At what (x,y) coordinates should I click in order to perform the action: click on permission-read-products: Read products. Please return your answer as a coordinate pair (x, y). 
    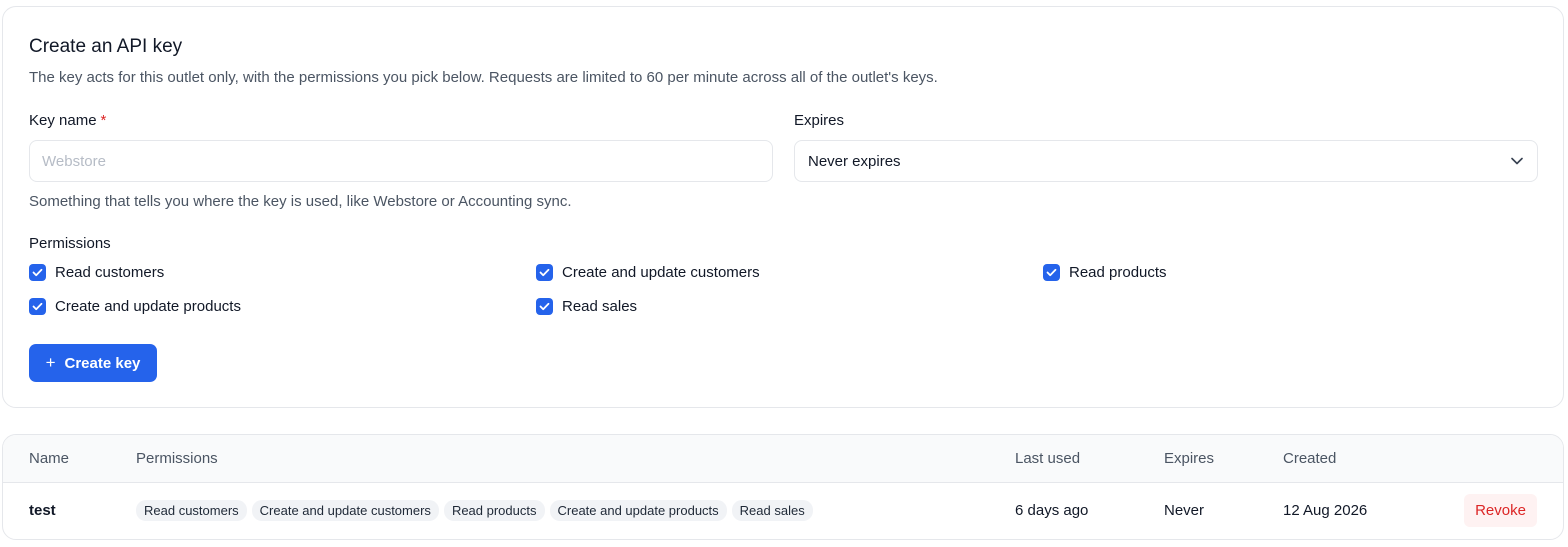
    Looking at the image, I should click on (1105, 272).